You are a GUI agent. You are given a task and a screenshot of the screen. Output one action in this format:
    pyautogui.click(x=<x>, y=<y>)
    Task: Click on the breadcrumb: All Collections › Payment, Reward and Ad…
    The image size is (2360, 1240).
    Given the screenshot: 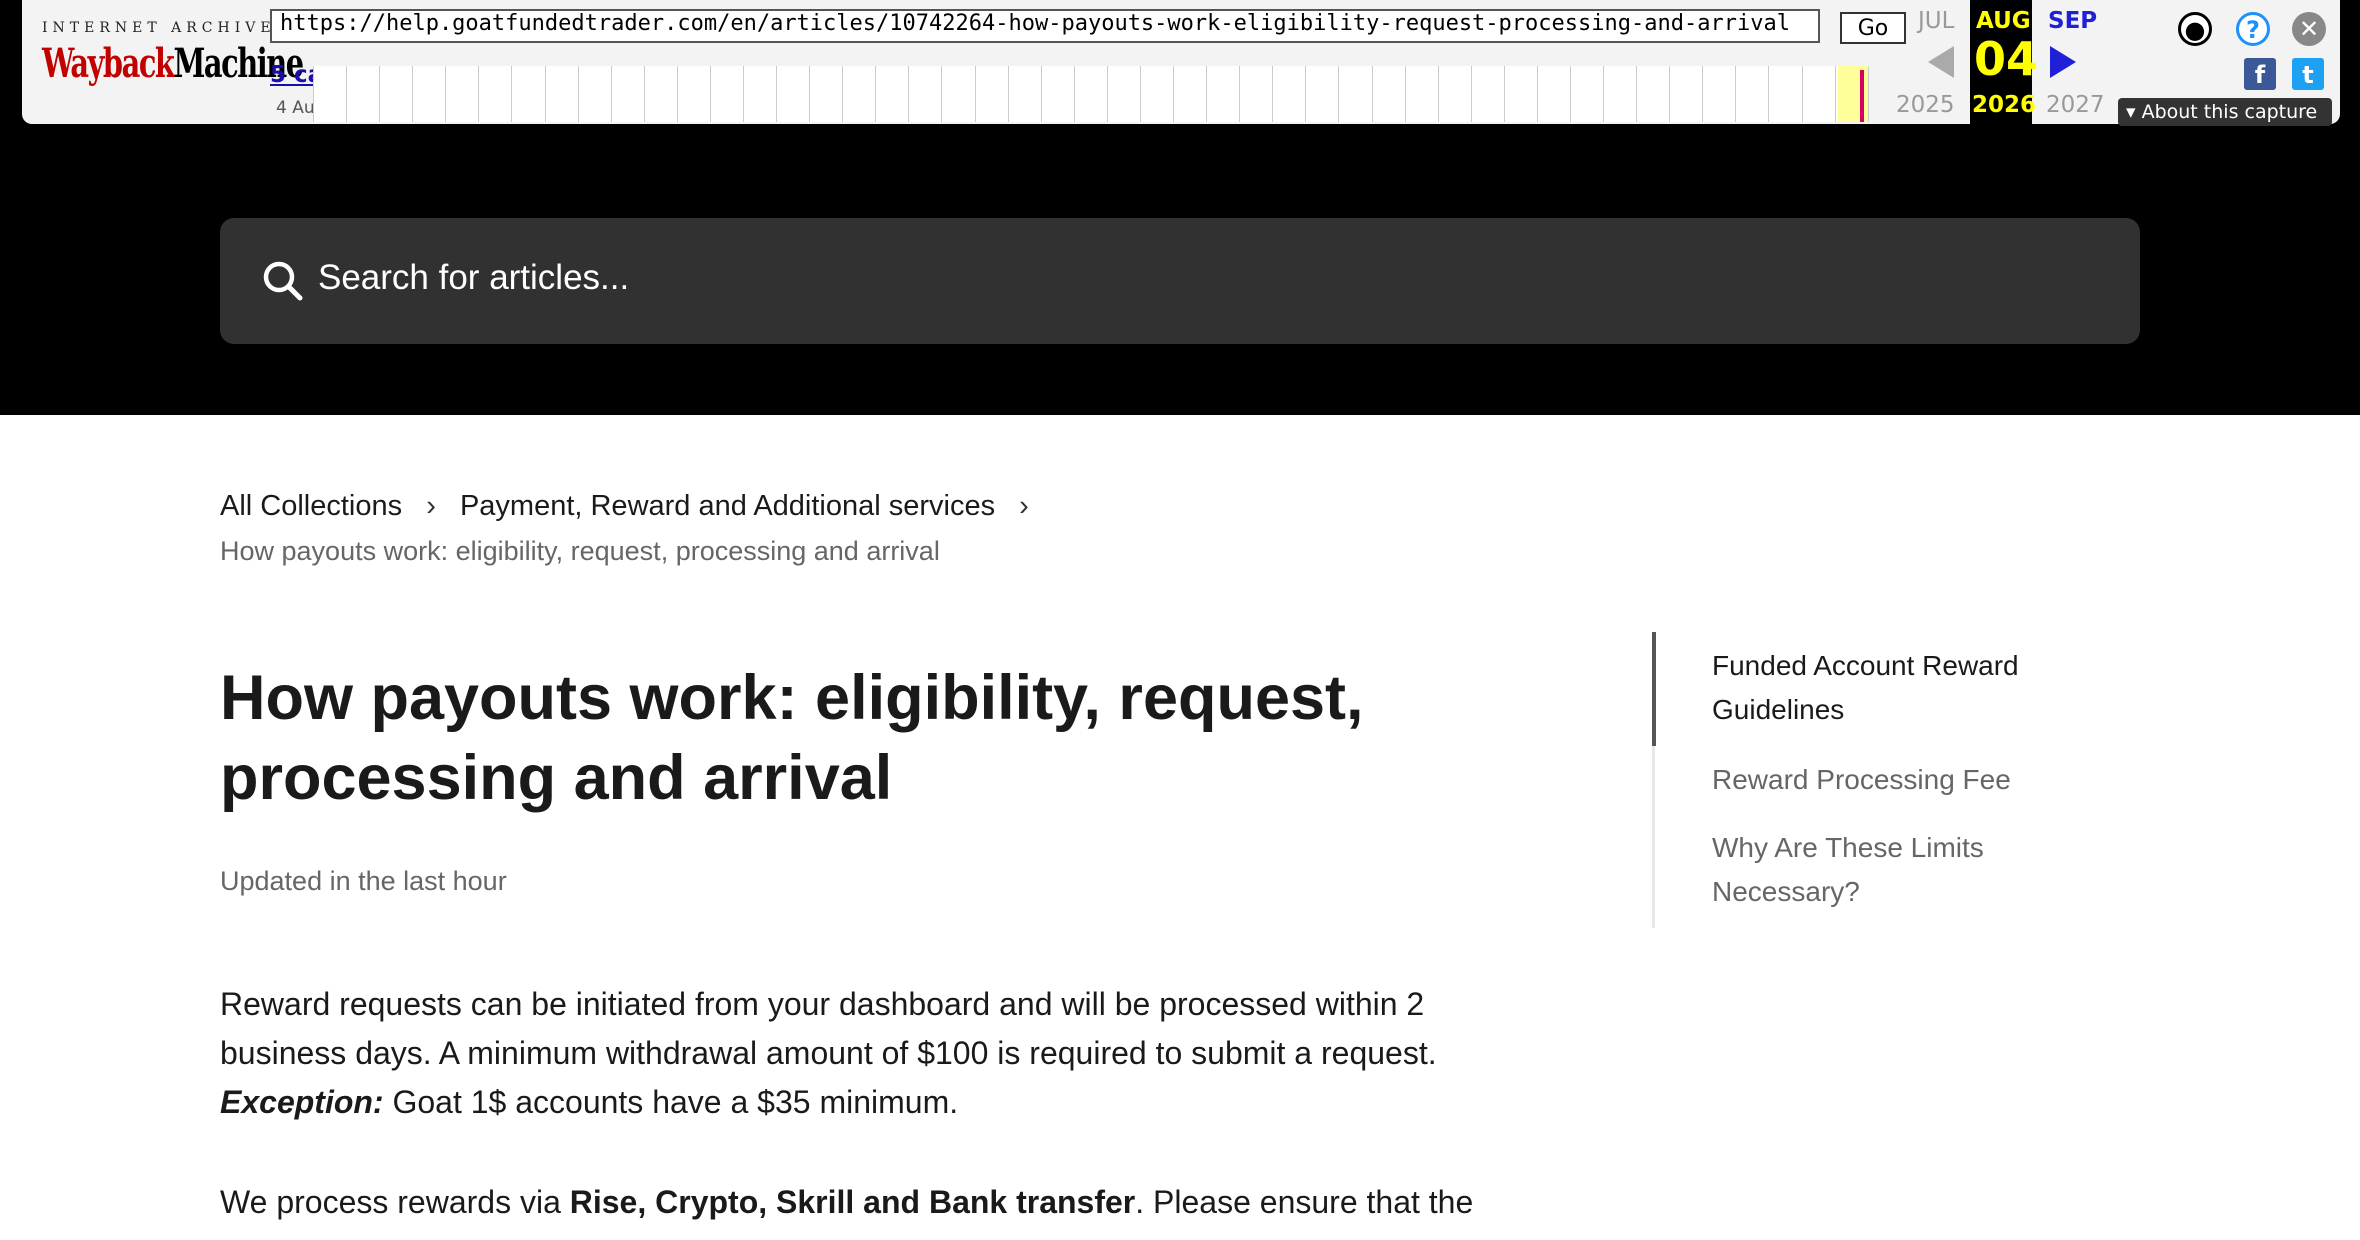 What is the action you would take?
    pyautogui.click(x=632, y=506)
    